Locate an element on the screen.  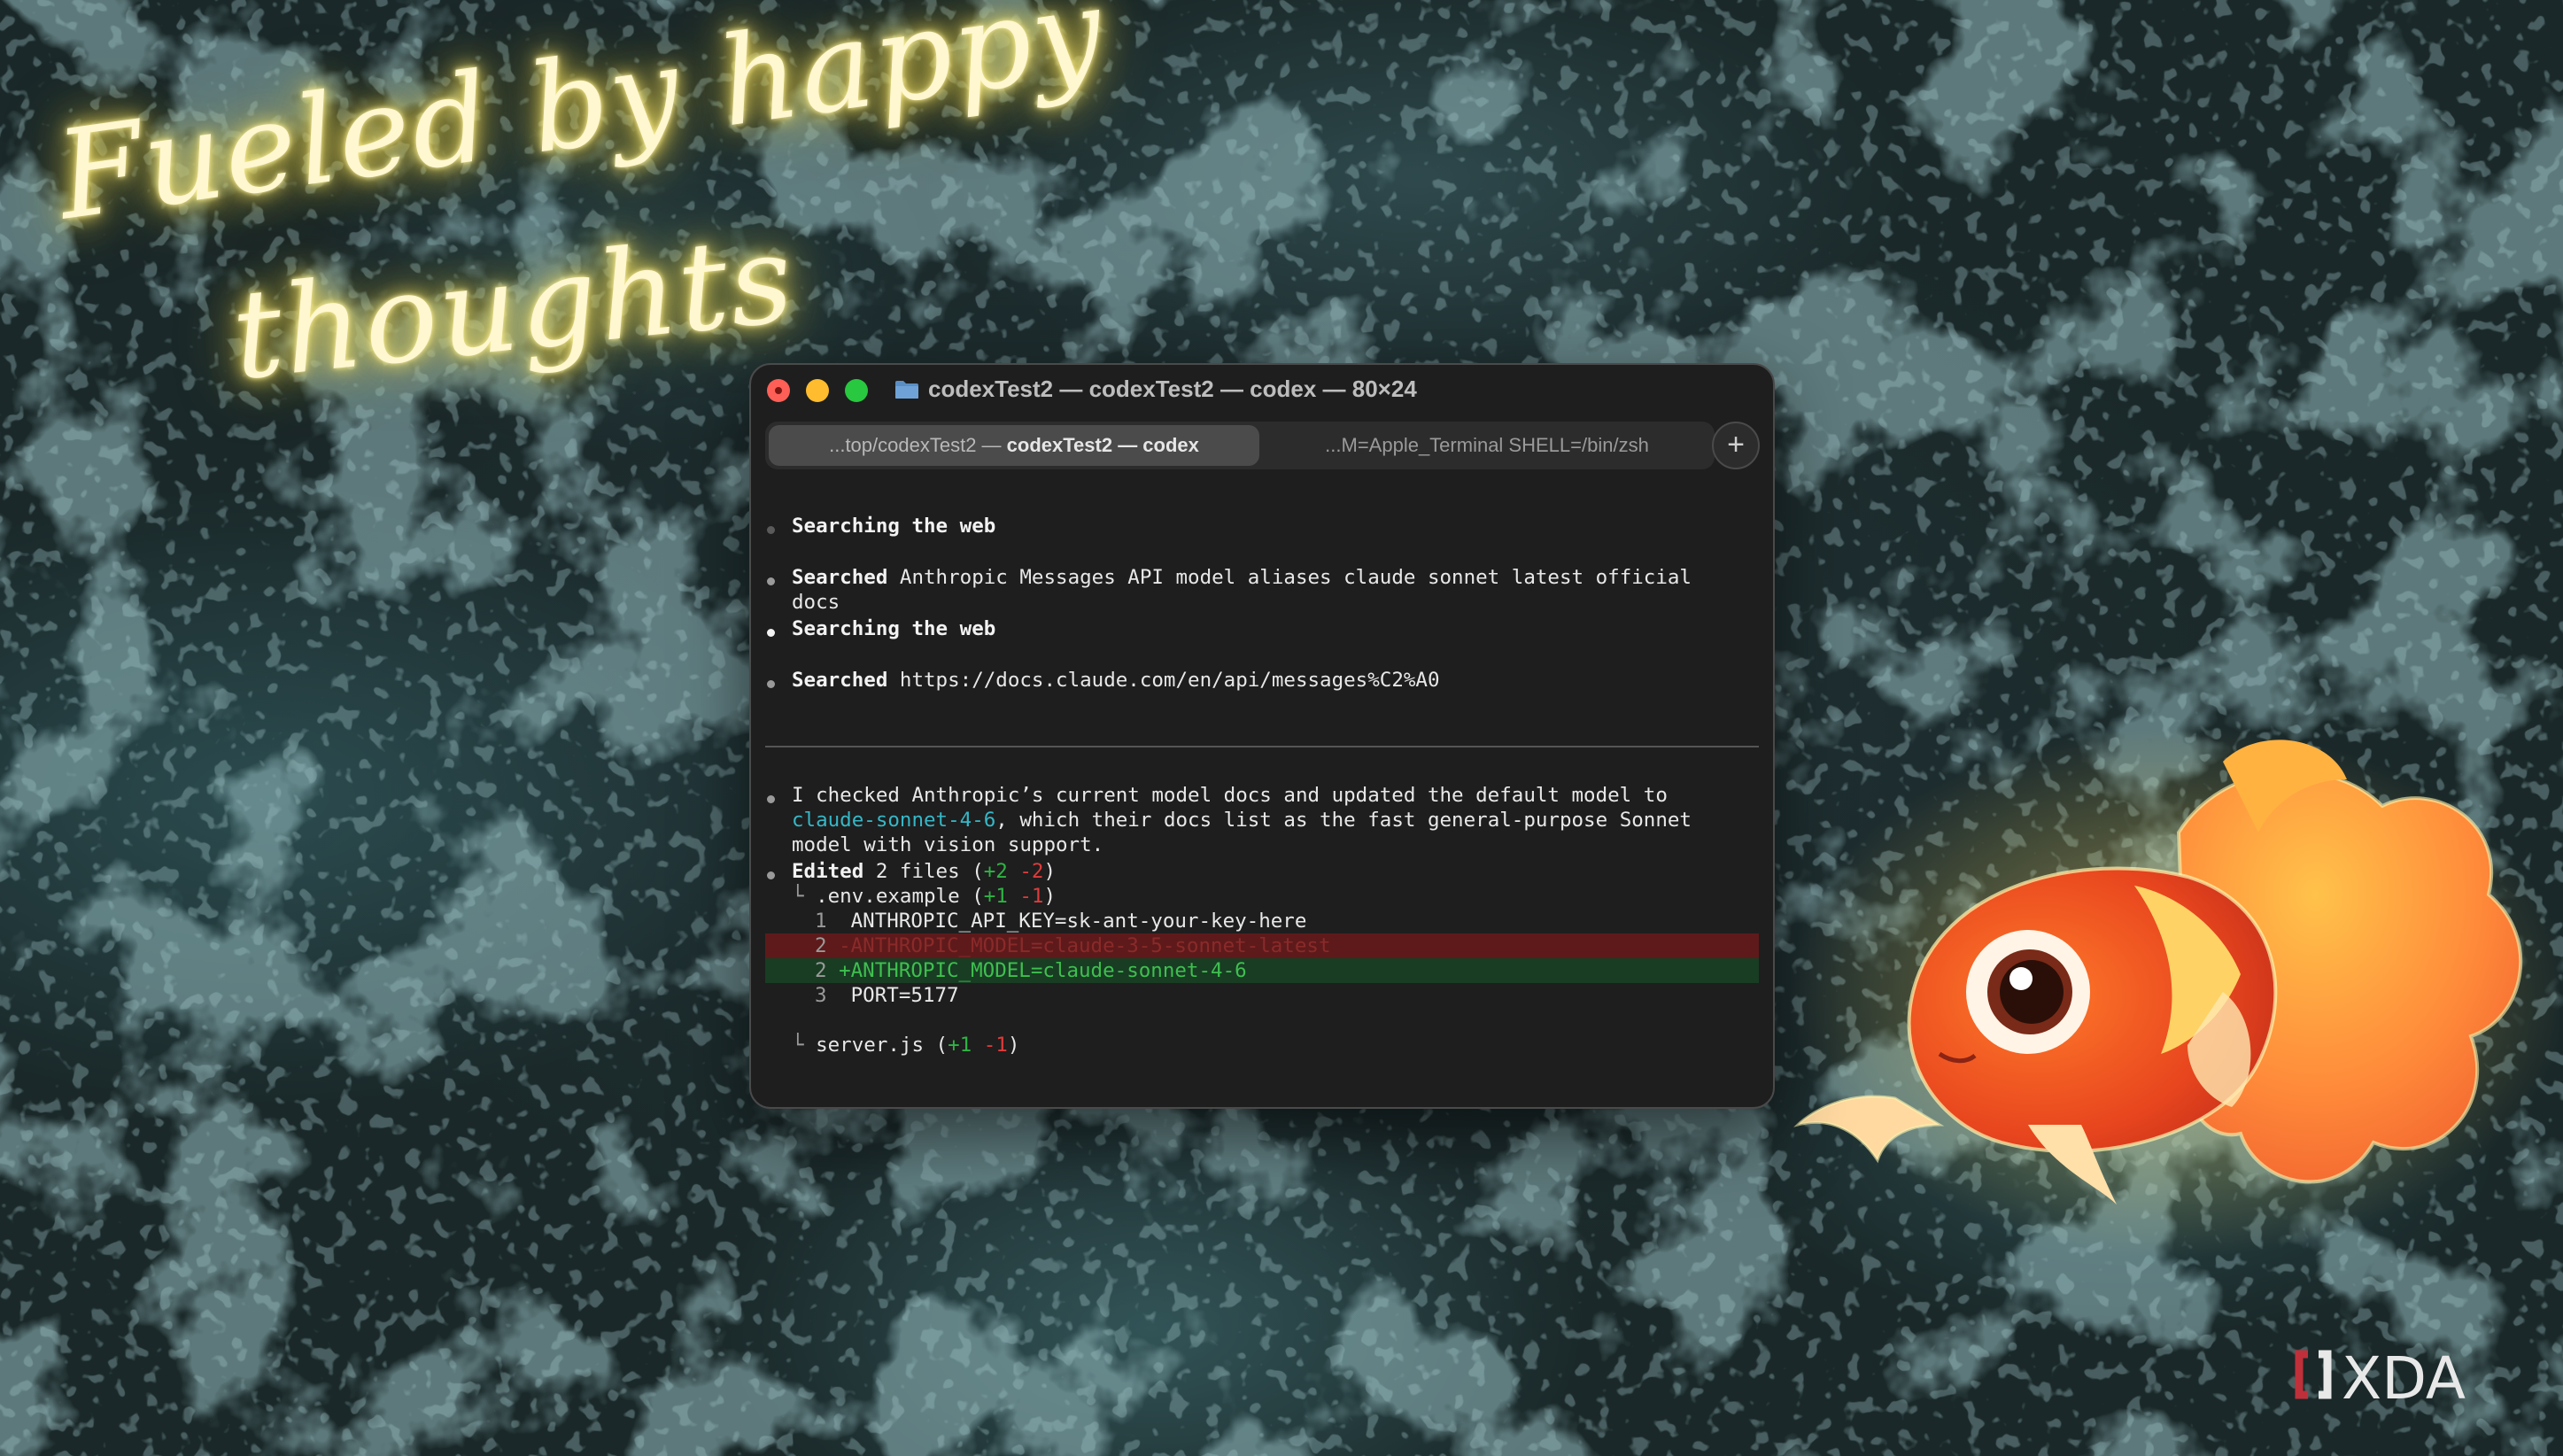
tab-label: codexTest2 — codex is located at coordinates (1102, 445).